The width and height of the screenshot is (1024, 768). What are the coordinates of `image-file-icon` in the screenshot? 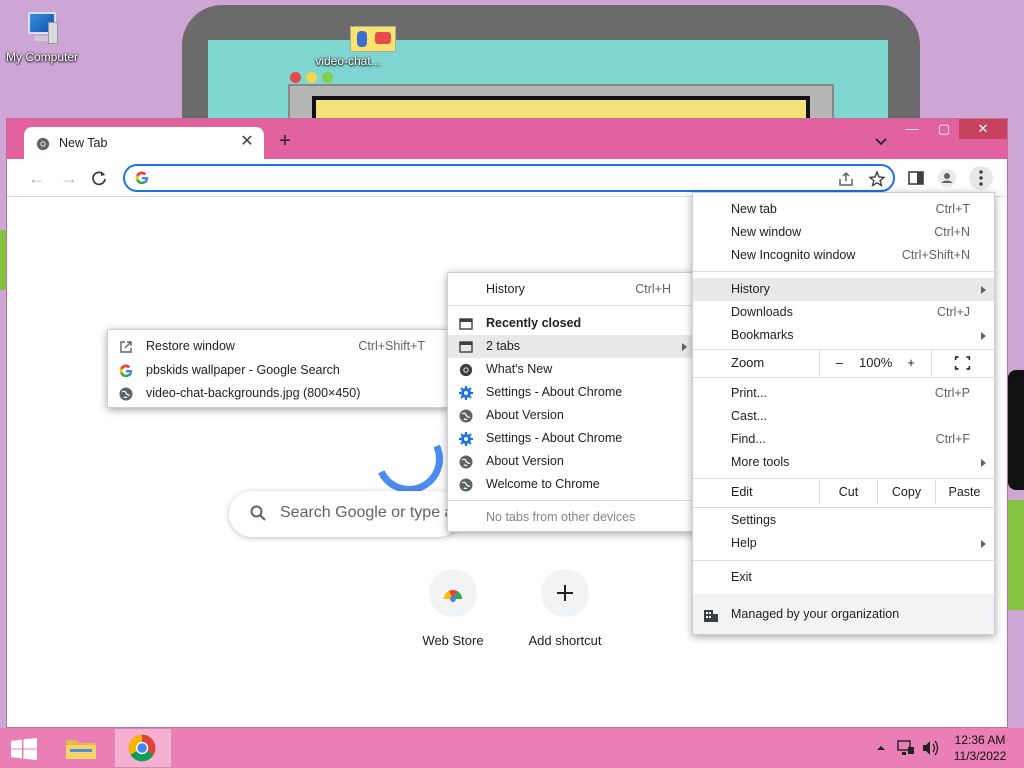 It's located at (362, 39).